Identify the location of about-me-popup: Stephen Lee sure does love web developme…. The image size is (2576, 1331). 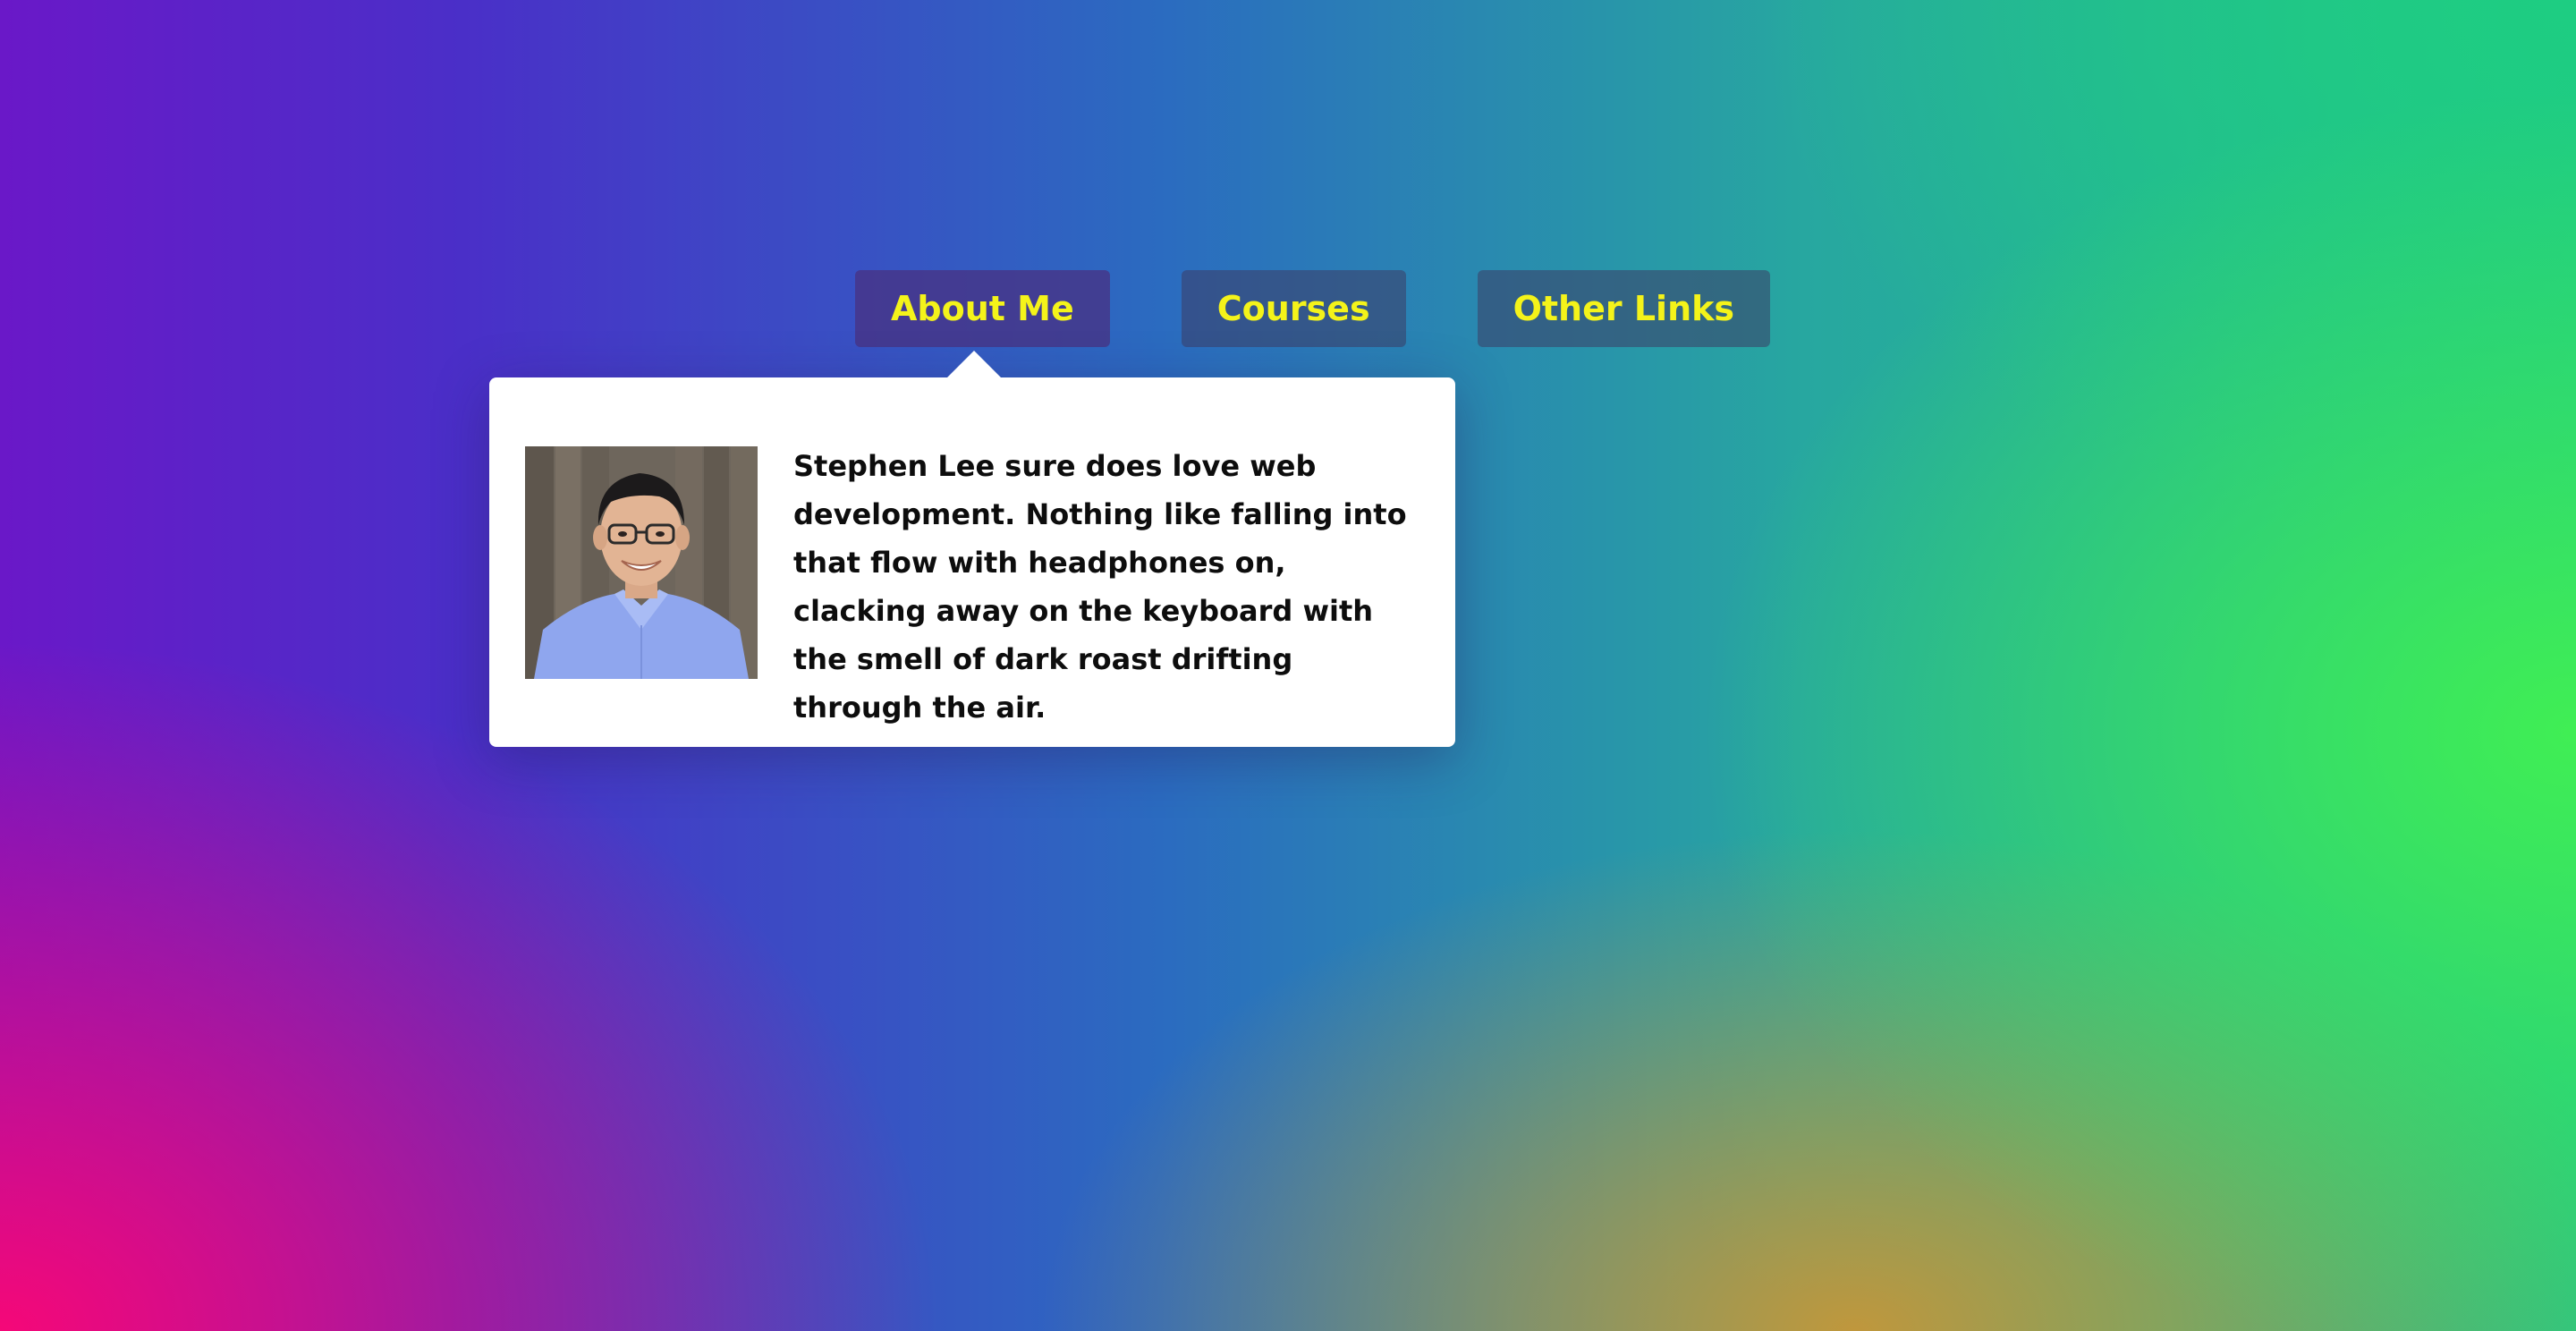
(972, 549).